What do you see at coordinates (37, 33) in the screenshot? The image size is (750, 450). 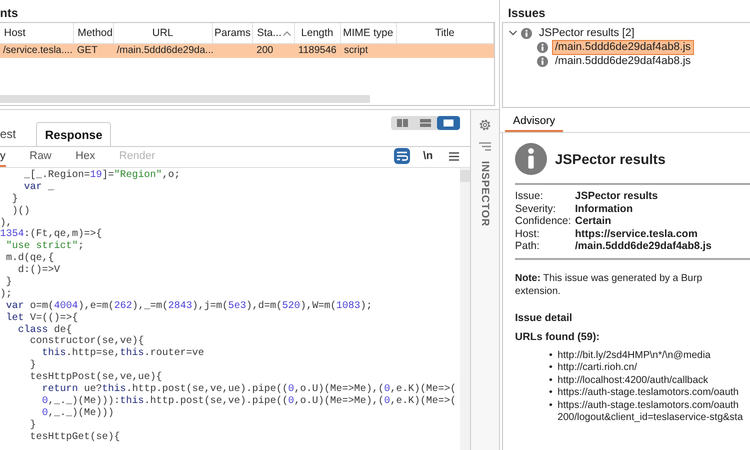 I see `column-header: Host` at bounding box center [37, 33].